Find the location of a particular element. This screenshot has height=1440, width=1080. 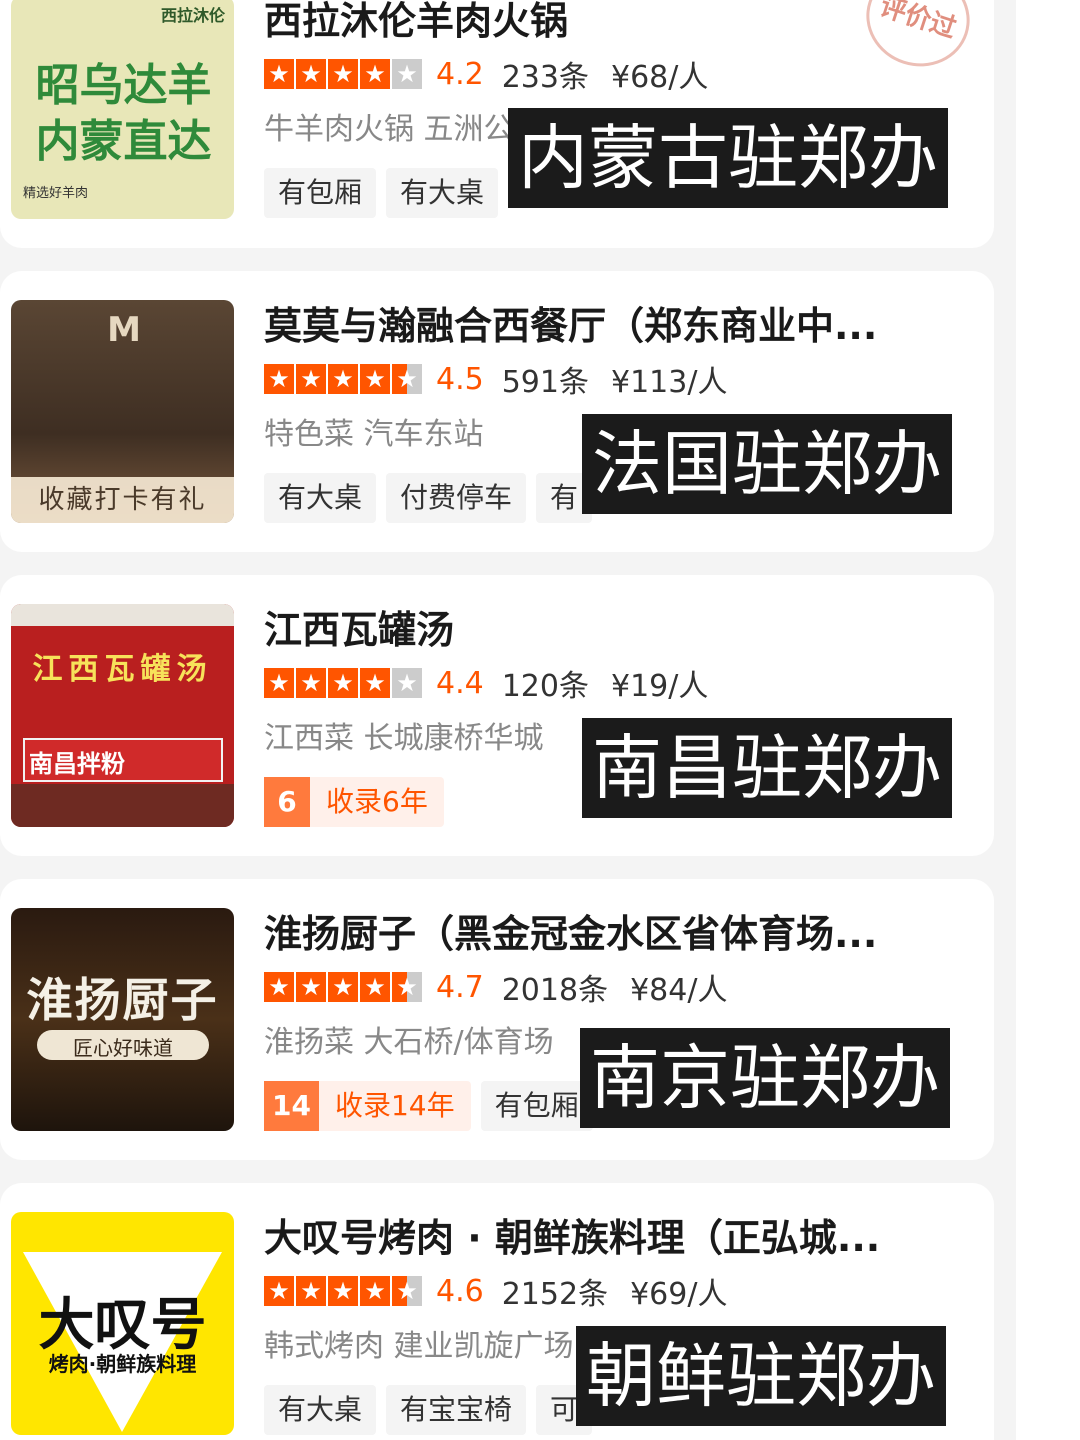

thumb-headline: 昭乌达羊 内蒙直达 is located at coordinates (123, 113).